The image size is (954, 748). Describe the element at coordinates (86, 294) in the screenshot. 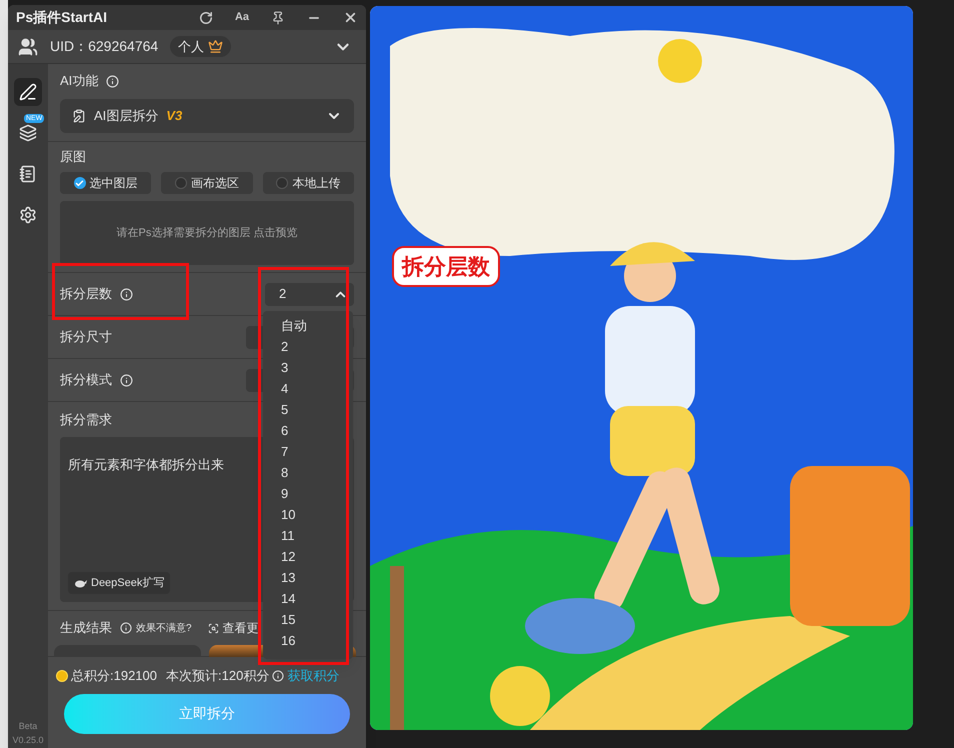

I see `setting-label: 拆分层数` at that location.